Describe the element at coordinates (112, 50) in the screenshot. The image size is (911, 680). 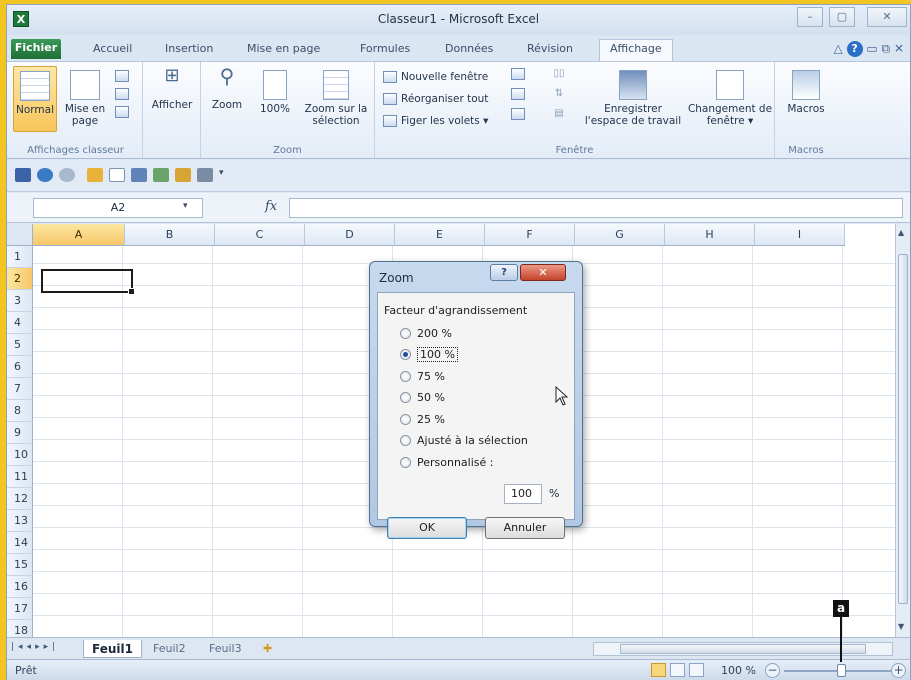
I see `tab-accueil: Accueil` at that location.